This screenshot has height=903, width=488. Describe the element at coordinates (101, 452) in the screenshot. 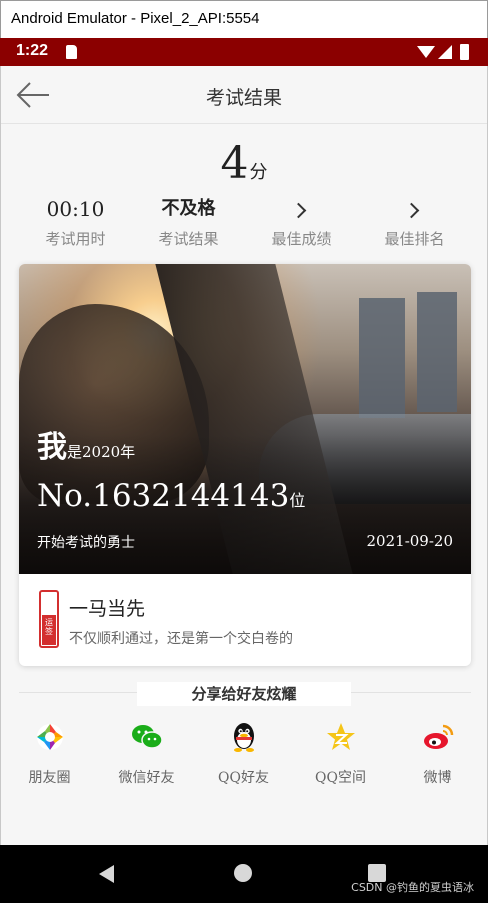

I see `rank-me-small: 是2020年` at that location.